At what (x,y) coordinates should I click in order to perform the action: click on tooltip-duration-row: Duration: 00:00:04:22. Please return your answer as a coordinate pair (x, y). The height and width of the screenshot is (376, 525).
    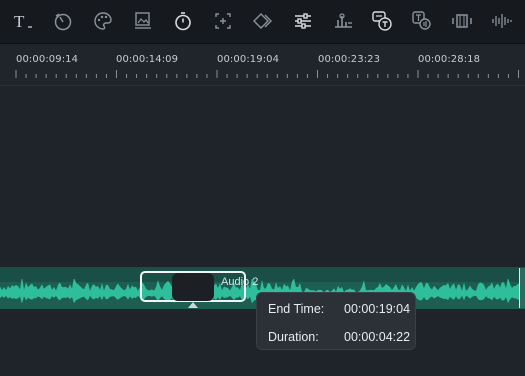
    Looking at the image, I should click on (339, 337).